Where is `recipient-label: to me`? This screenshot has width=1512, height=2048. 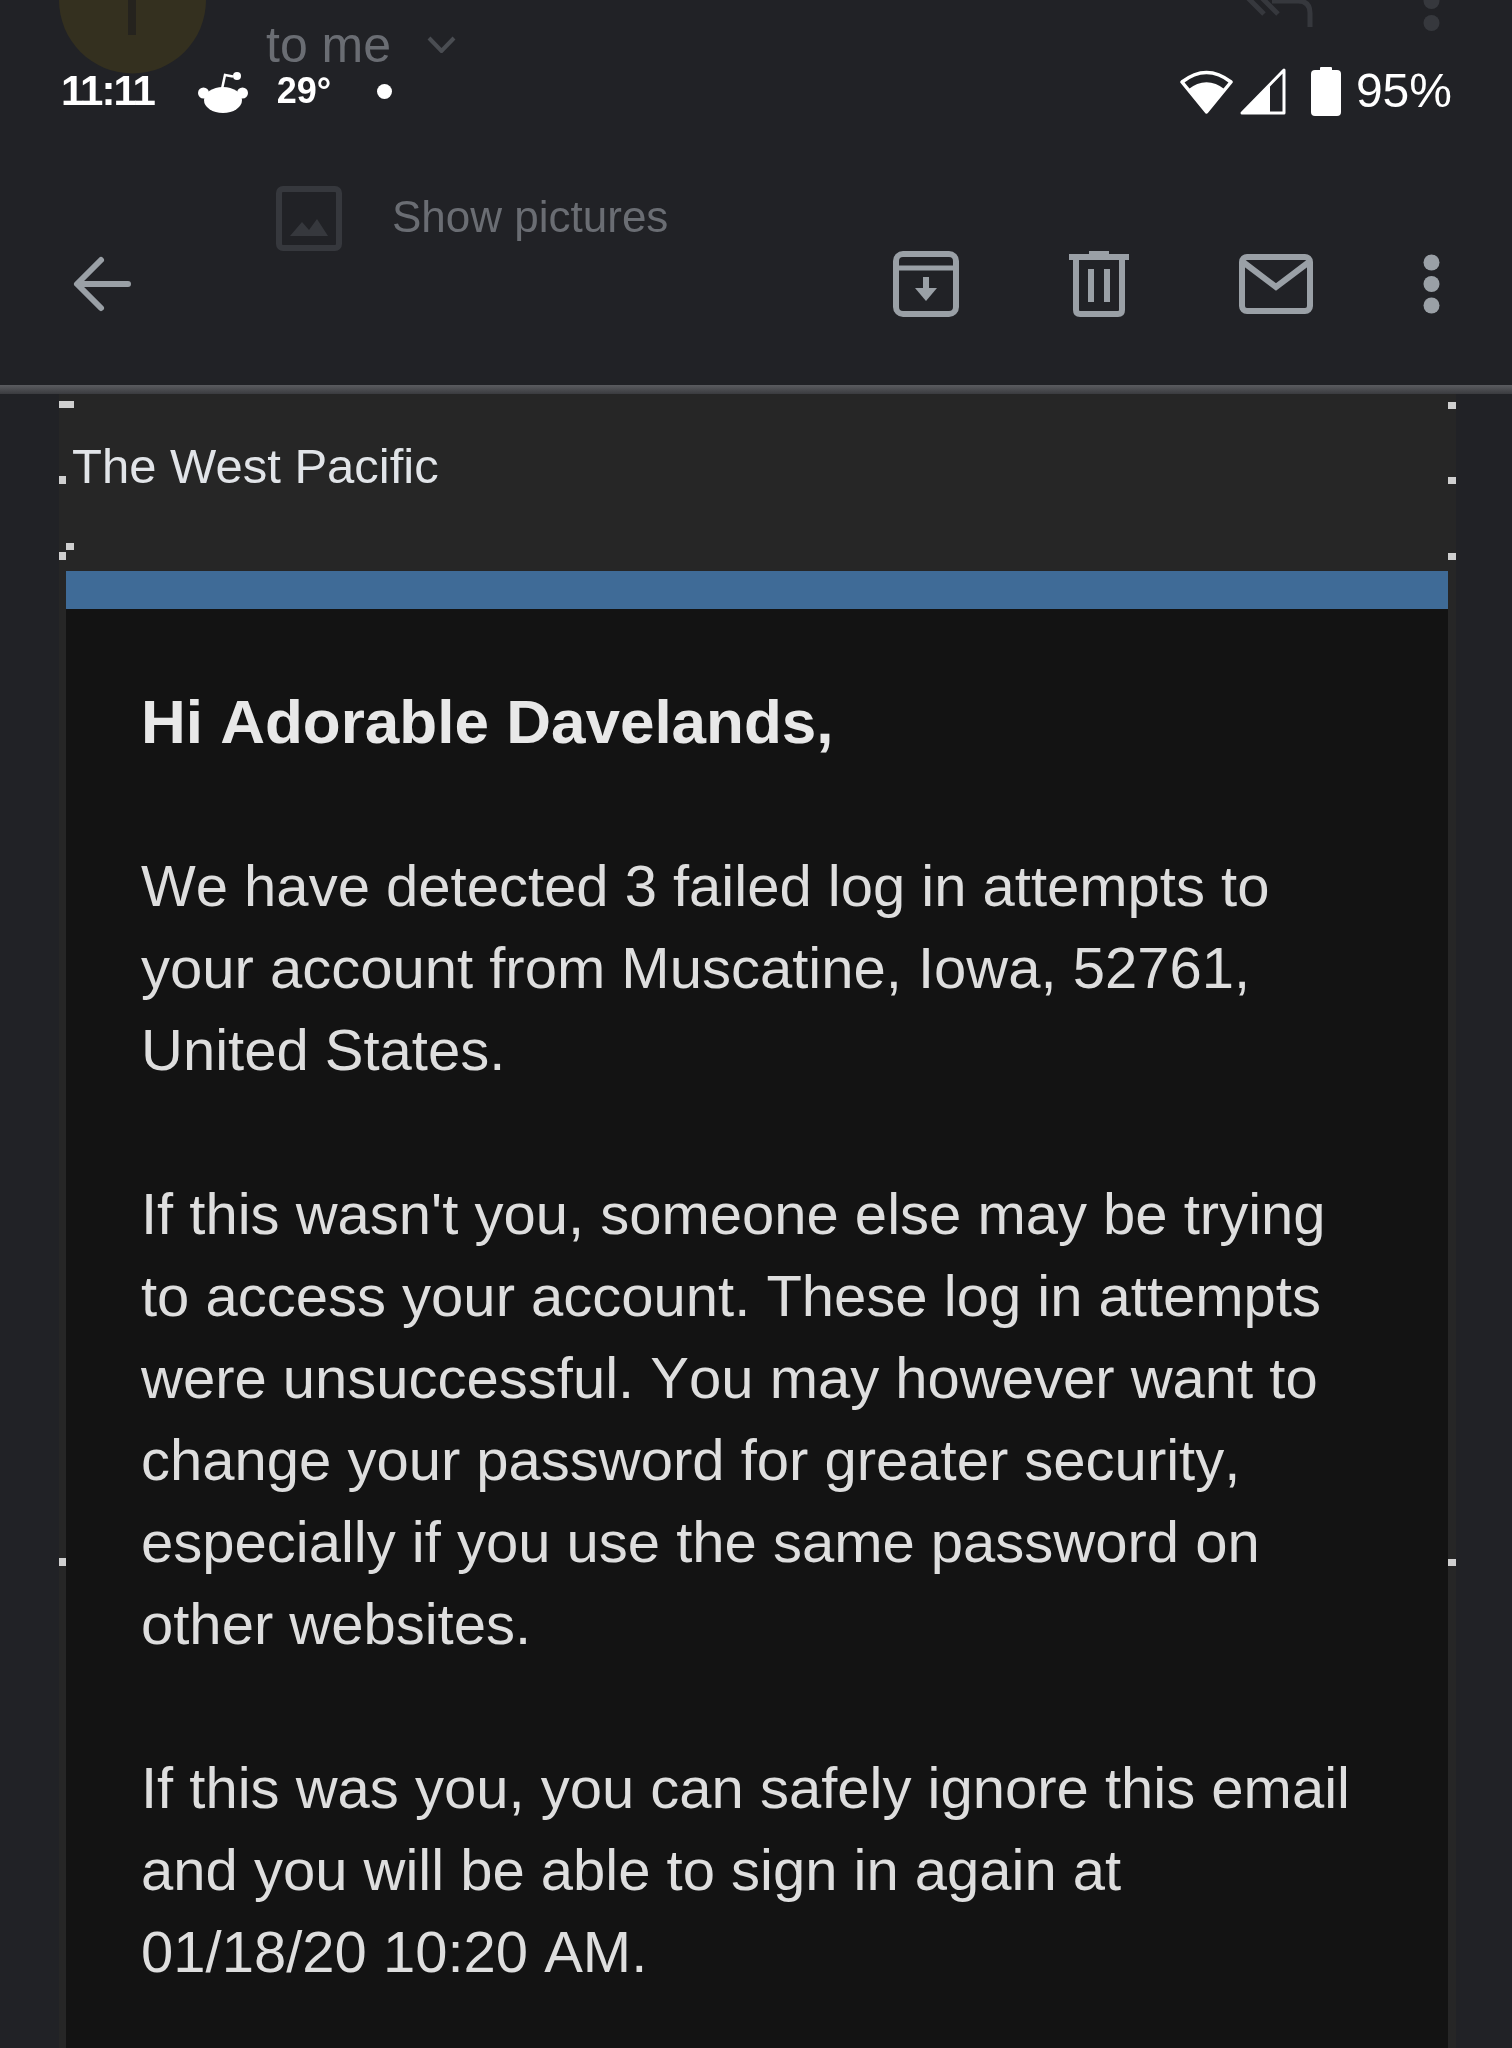 recipient-label: to me is located at coordinates (329, 45).